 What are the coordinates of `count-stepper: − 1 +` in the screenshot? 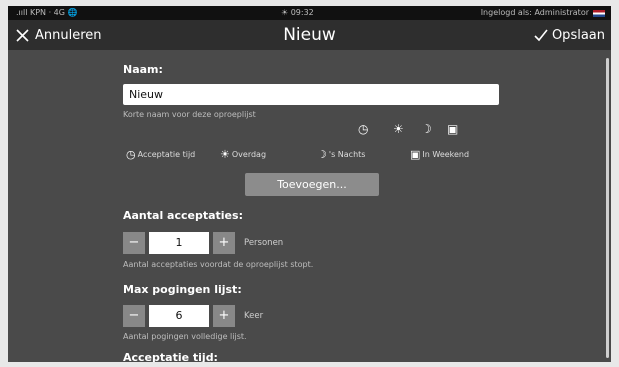 It's located at (179, 243).